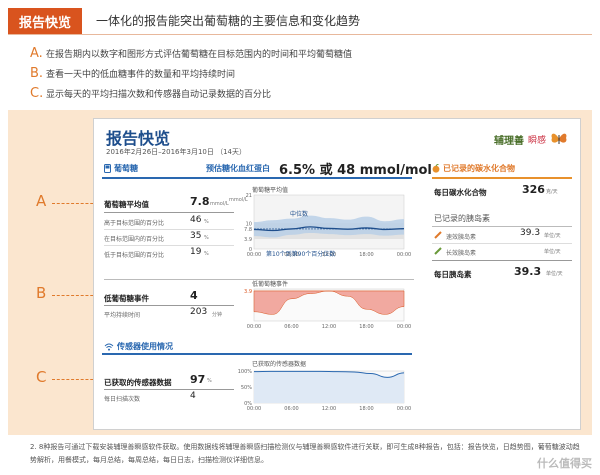 The image size is (600, 475). Describe the element at coordinates (194, 295) in the screenshot. I see `low-events-value: 4` at that location.